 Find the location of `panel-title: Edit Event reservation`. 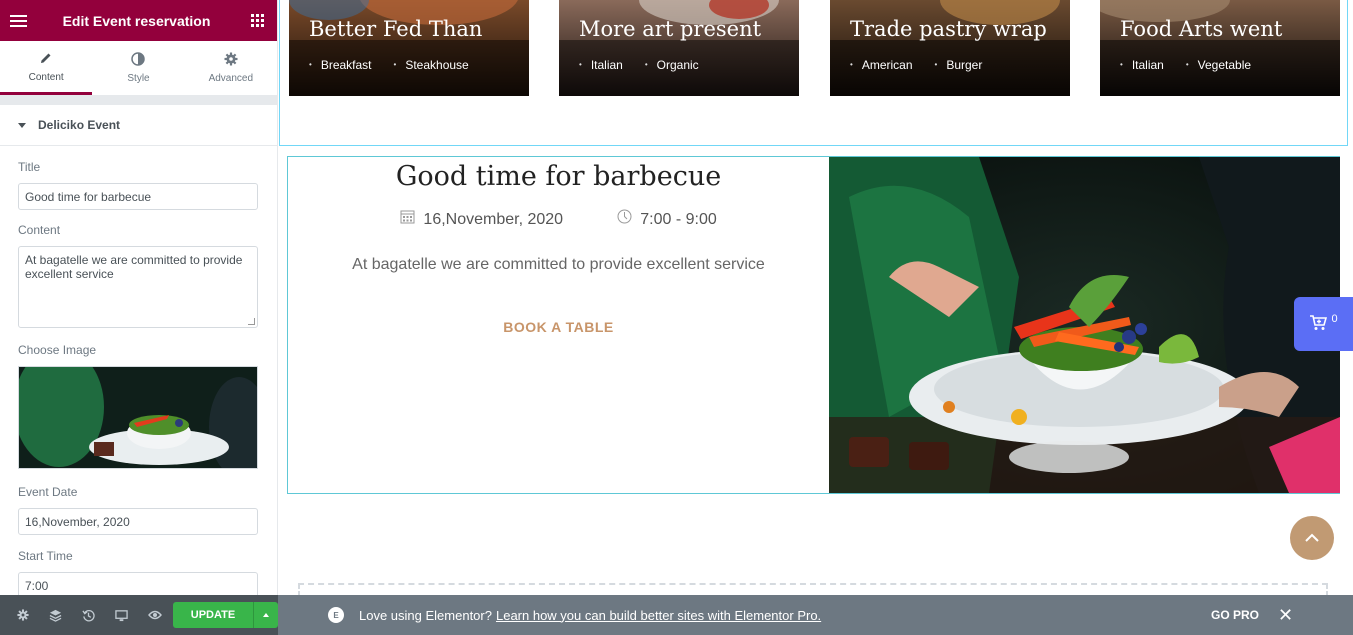

panel-title: Edit Event reservation is located at coordinates (136, 20).